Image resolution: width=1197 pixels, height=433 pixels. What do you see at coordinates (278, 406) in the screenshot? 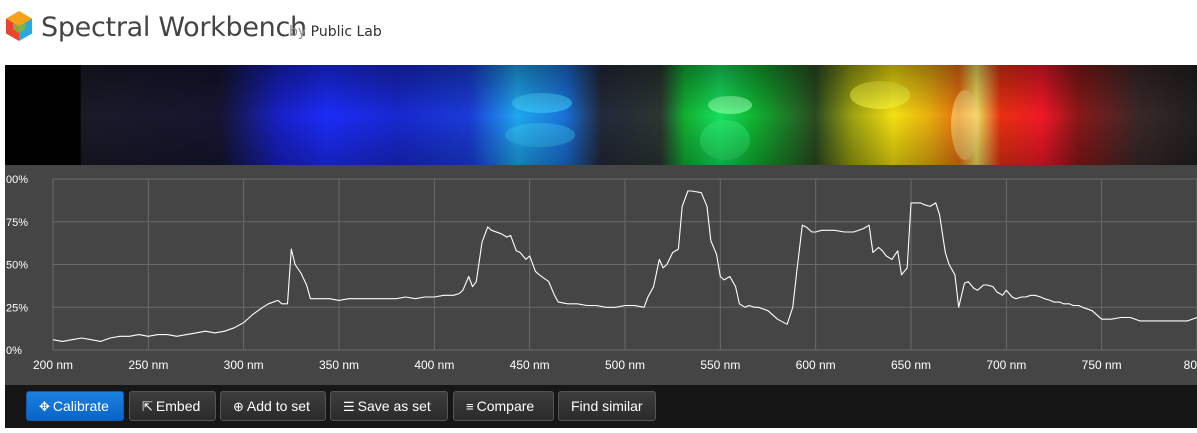
I see `add-to-set-label: Add to set` at bounding box center [278, 406].